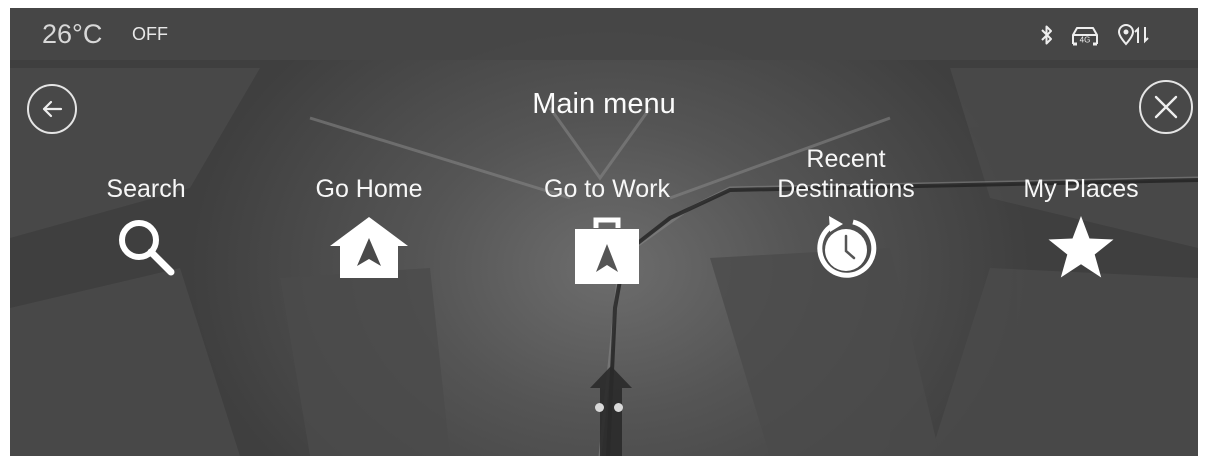  Describe the element at coordinates (1133, 35) in the screenshot. I see `location-sync-icon` at that location.